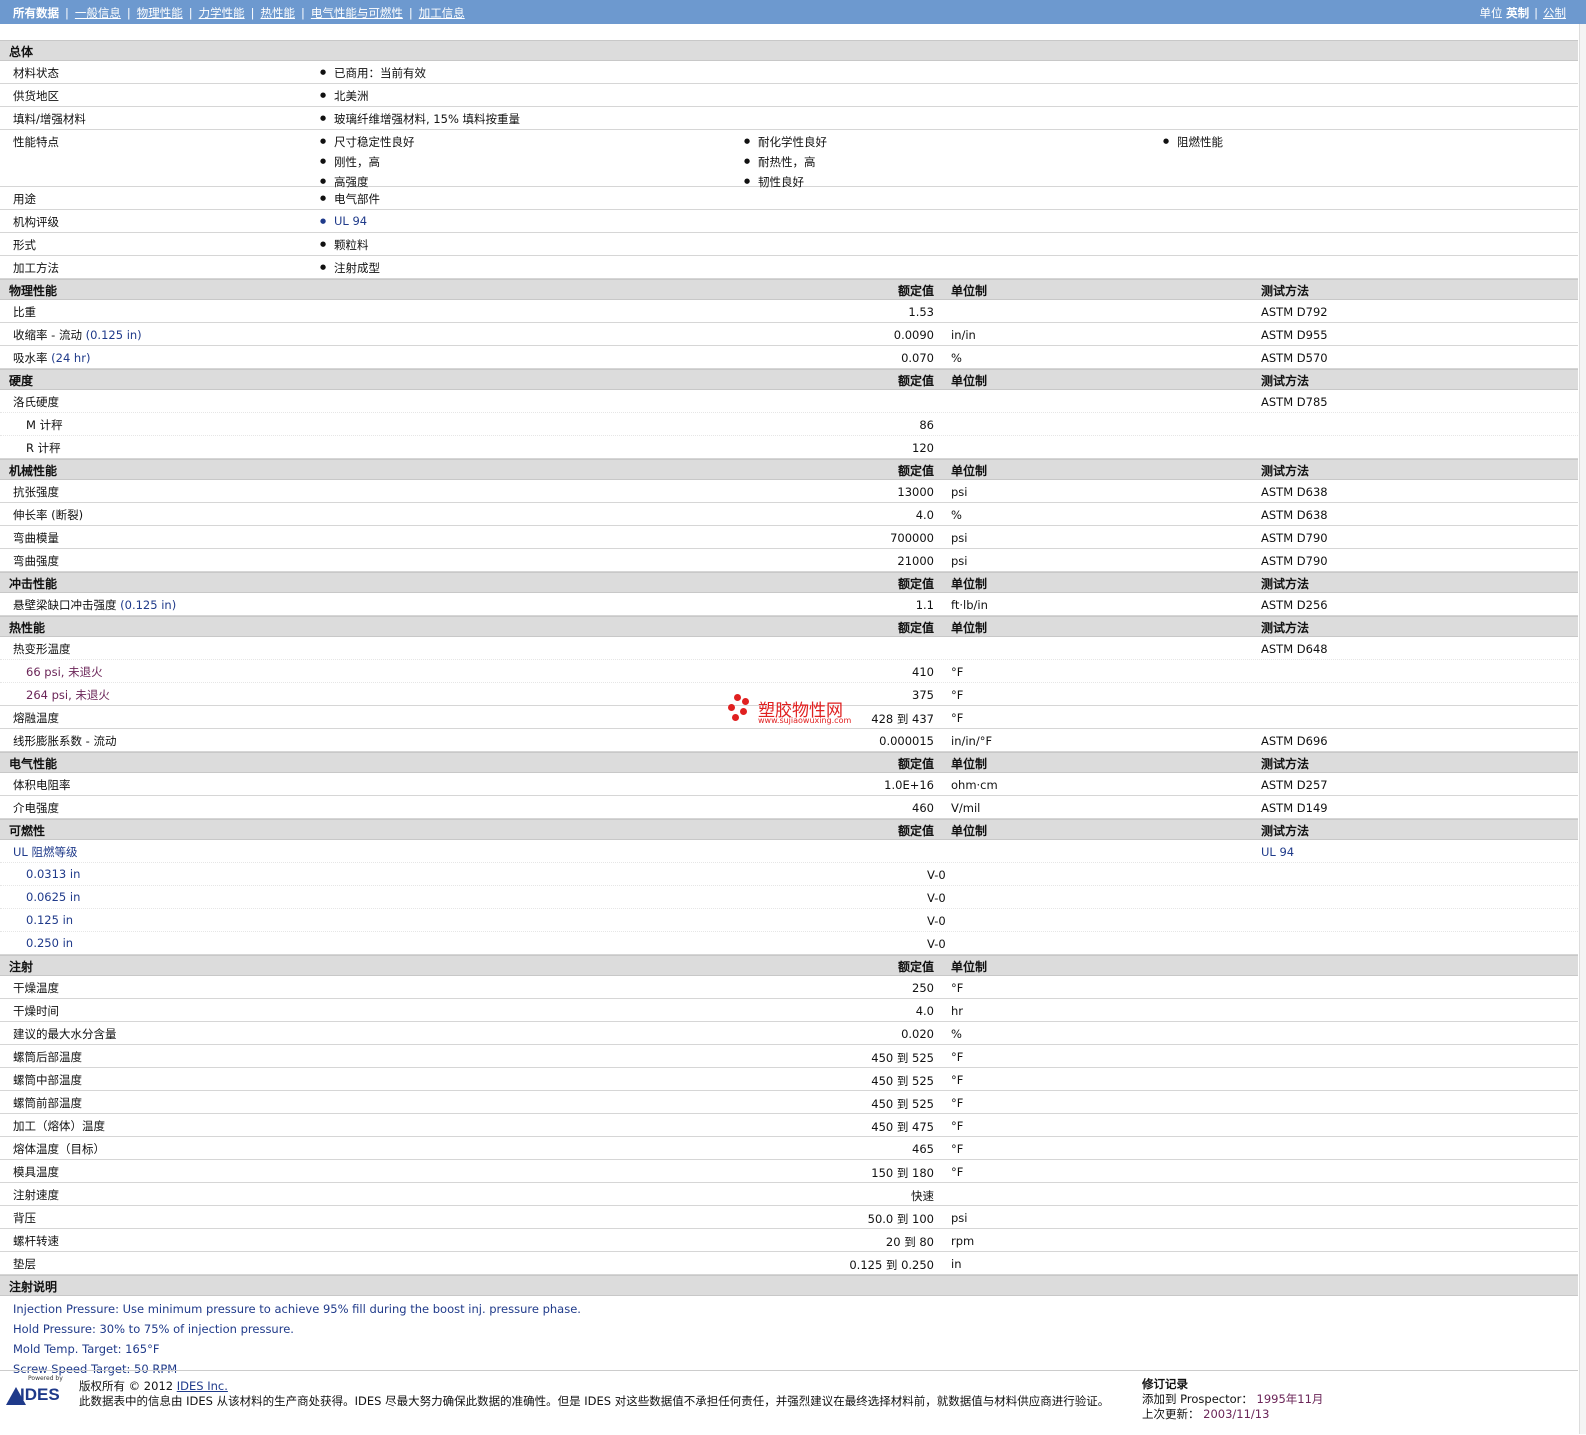 The width and height of the screenshot is (1586, 1435). Describe the element at coordinates (98, 13) in the screenshot. I see `nav-general-info: 一般信息` at that location.